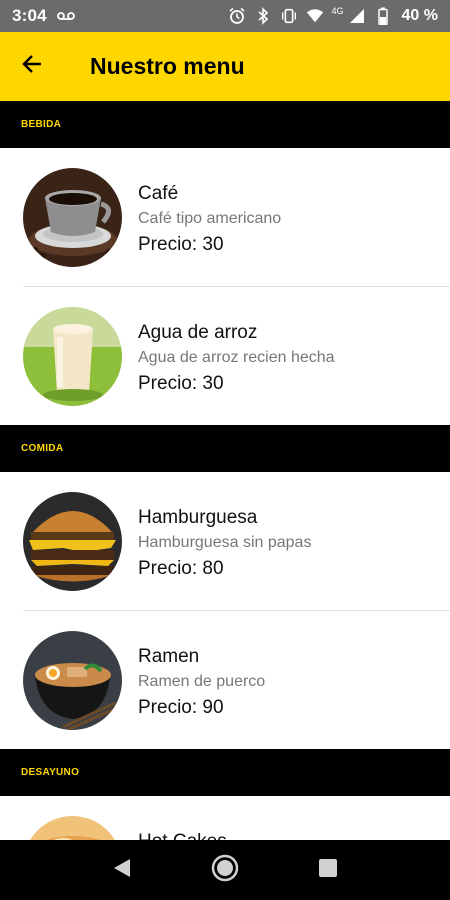 This screenshot has width=450, height=900. I want to click on nav-back-button, so click(122, 870).